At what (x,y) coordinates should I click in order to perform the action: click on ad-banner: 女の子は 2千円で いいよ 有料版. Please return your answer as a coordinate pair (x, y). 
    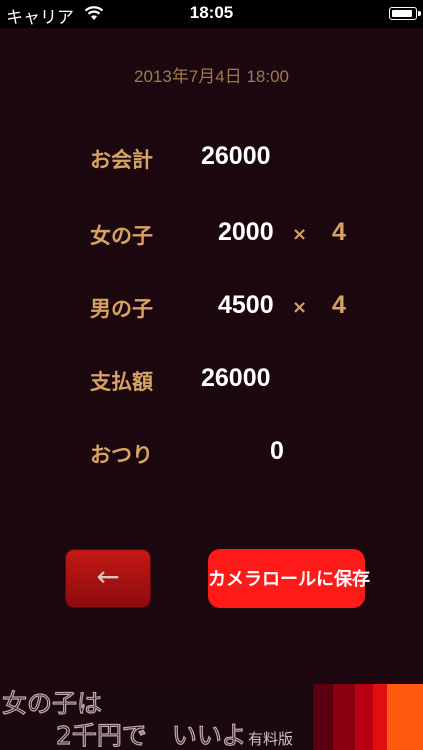
    Looking at the image, I should click on (211, 717).